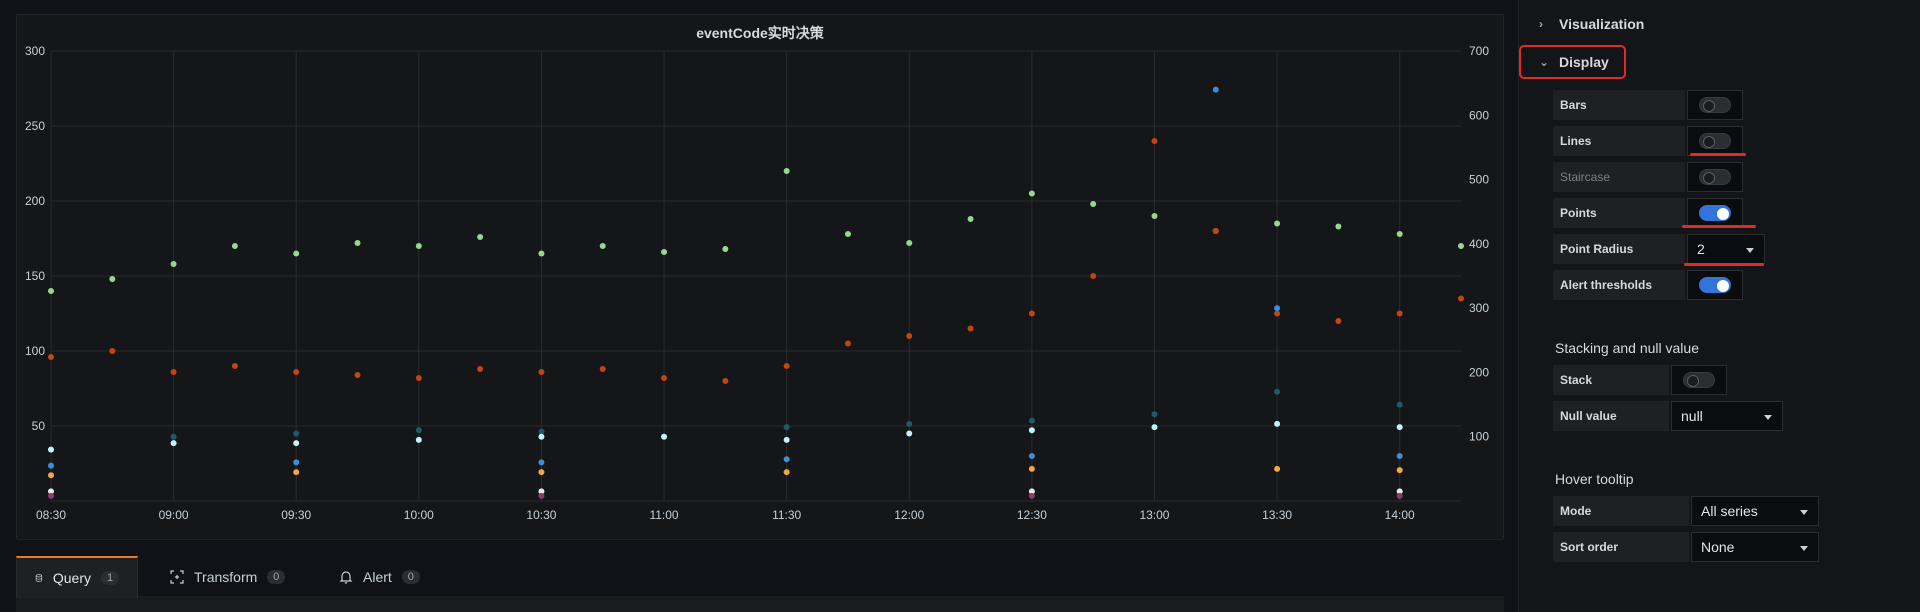 This screenshot has height=612, width=1920. Describe the element at coordinates (1724, 264) in the screenshot. I see `point-radius-underline-mark` at that location.